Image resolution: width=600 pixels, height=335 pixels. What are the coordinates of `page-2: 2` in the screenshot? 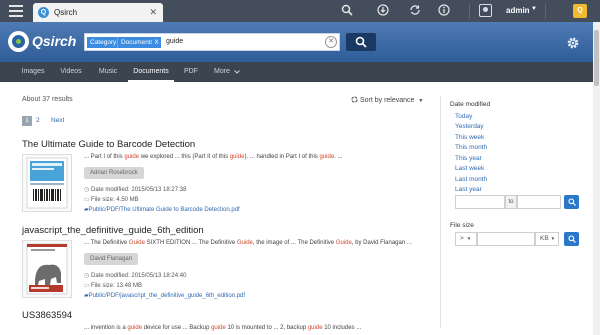 It's located at (38, 121).